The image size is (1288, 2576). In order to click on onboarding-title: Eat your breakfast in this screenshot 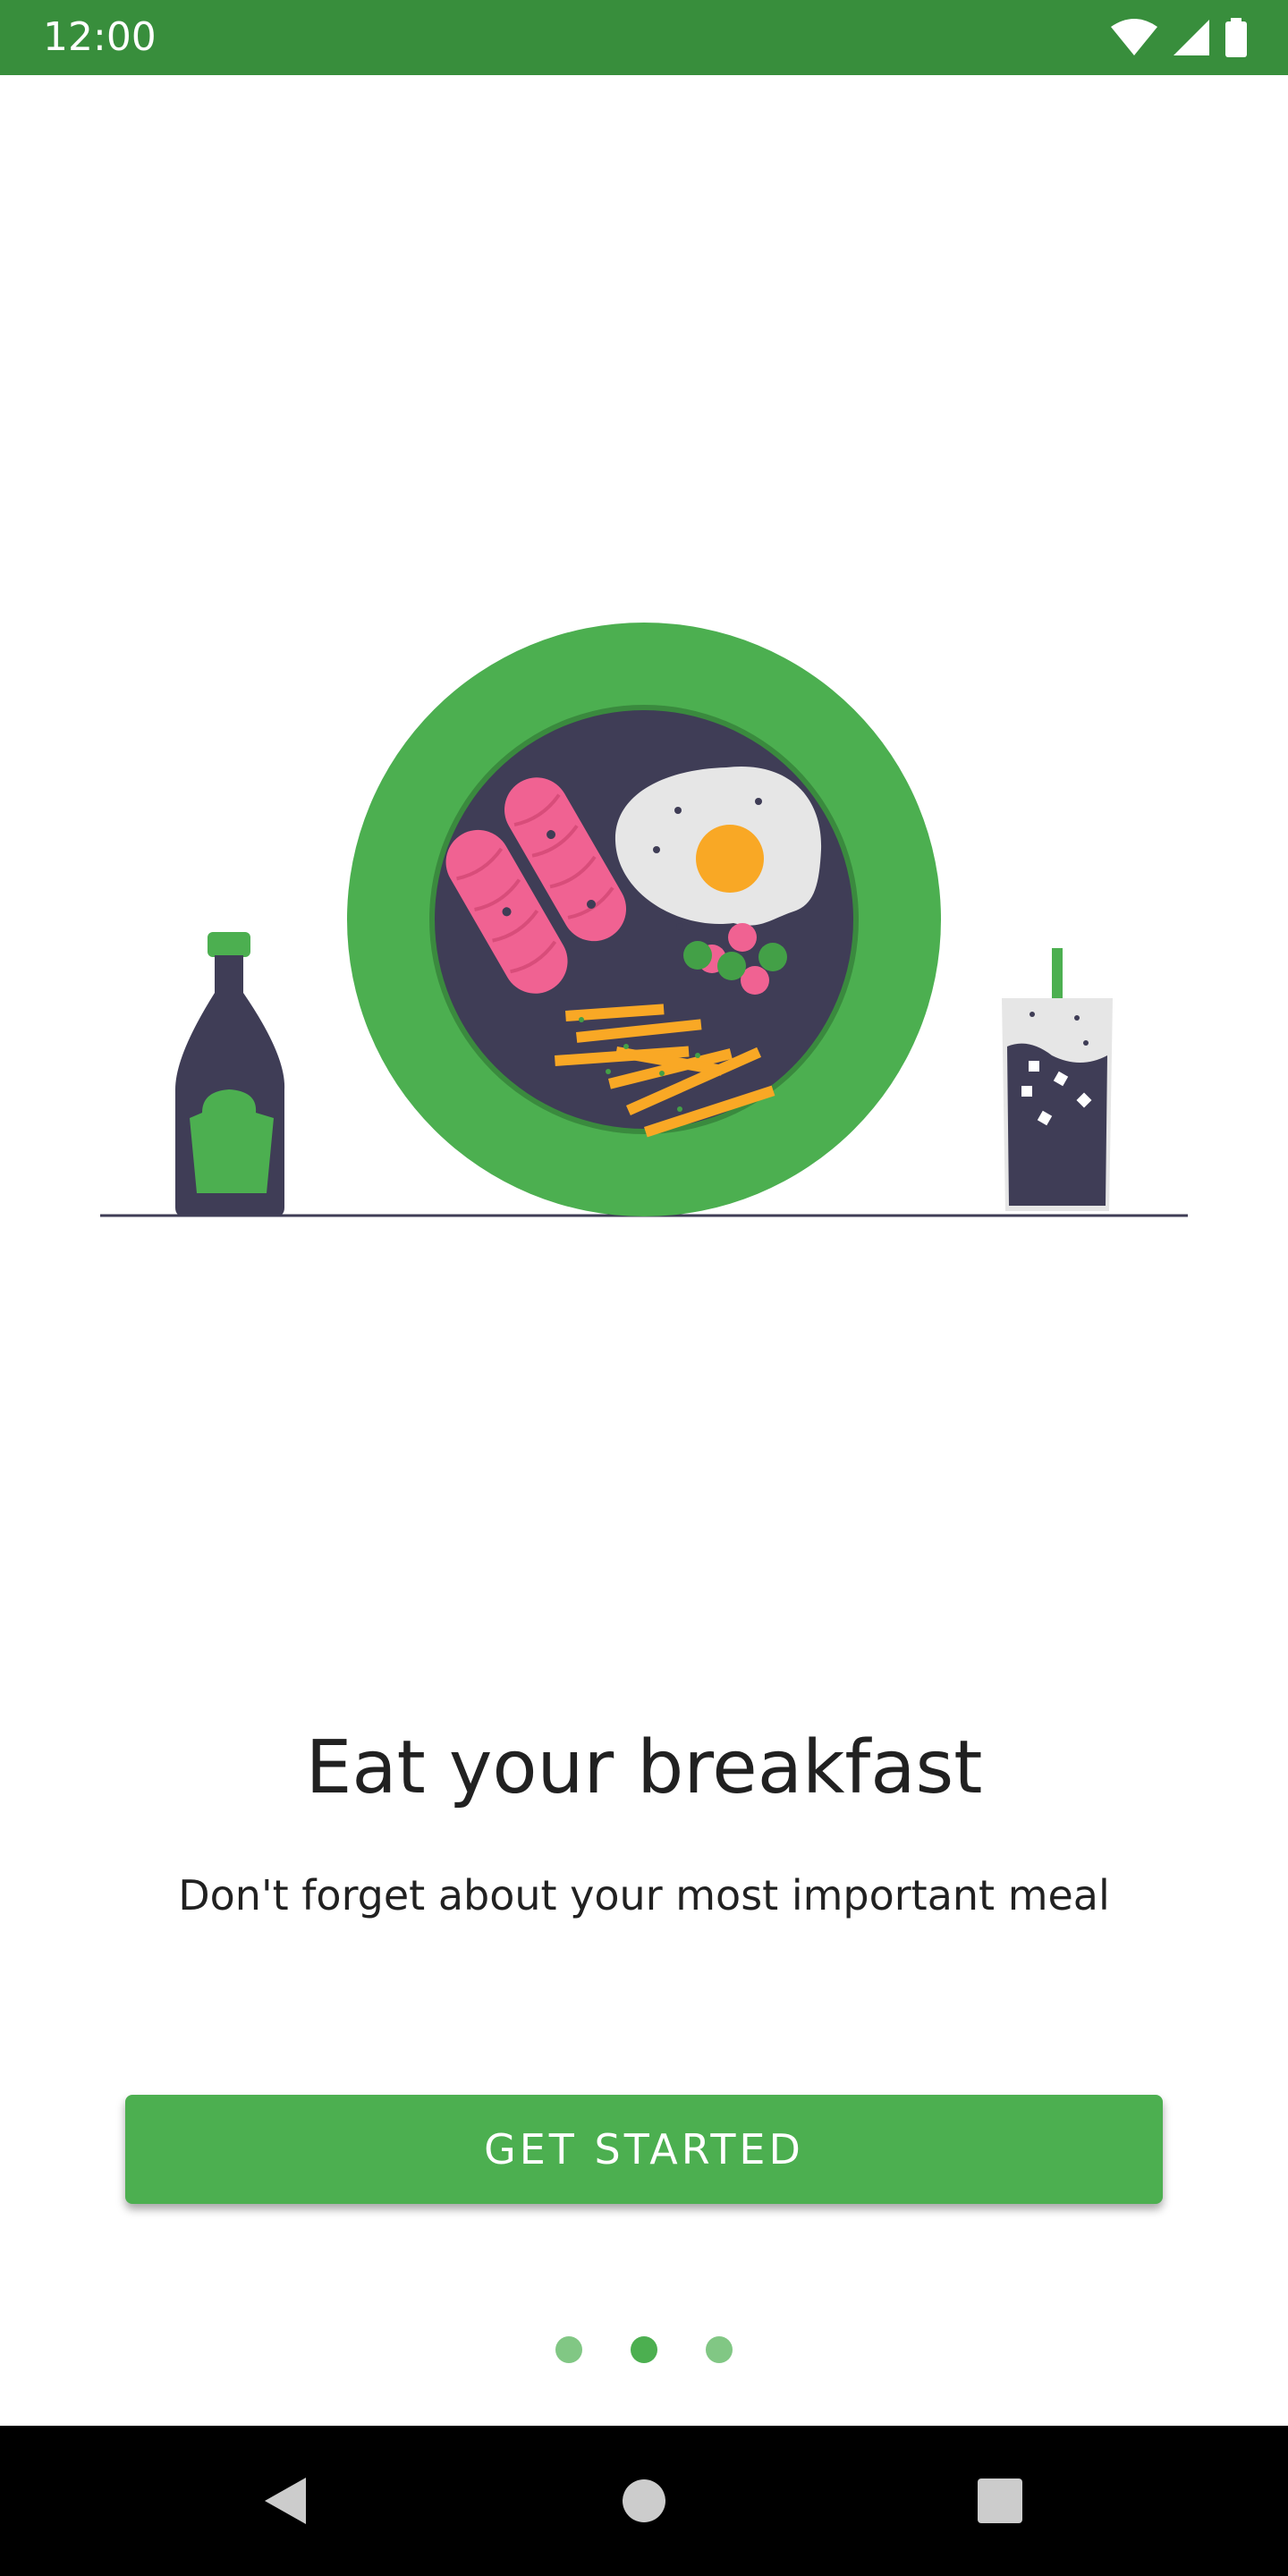, I will do `click(644, 1767)`.